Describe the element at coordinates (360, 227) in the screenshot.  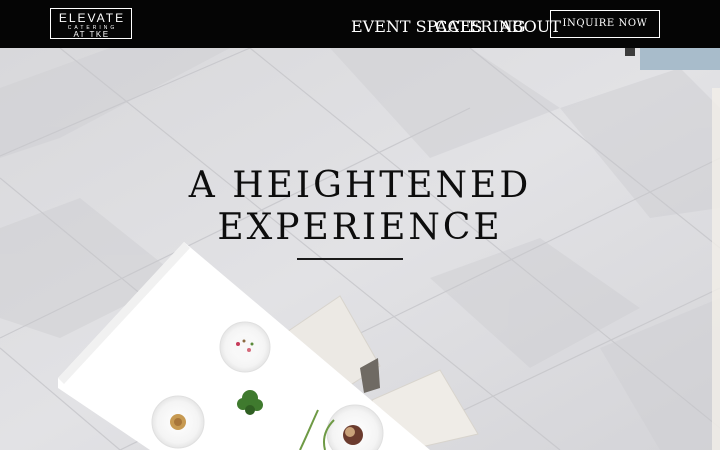
I see `hero-headline-line-2: EXPERIENCE` at that location.